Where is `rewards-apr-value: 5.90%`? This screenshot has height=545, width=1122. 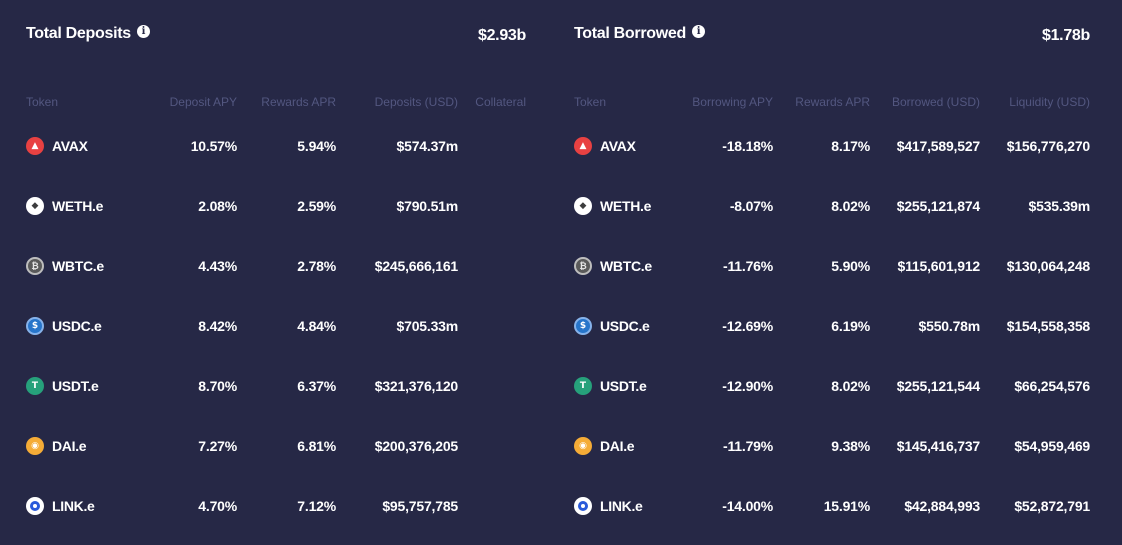
rewards-apr-value: 5.90% is located at coordinates (850, 266).